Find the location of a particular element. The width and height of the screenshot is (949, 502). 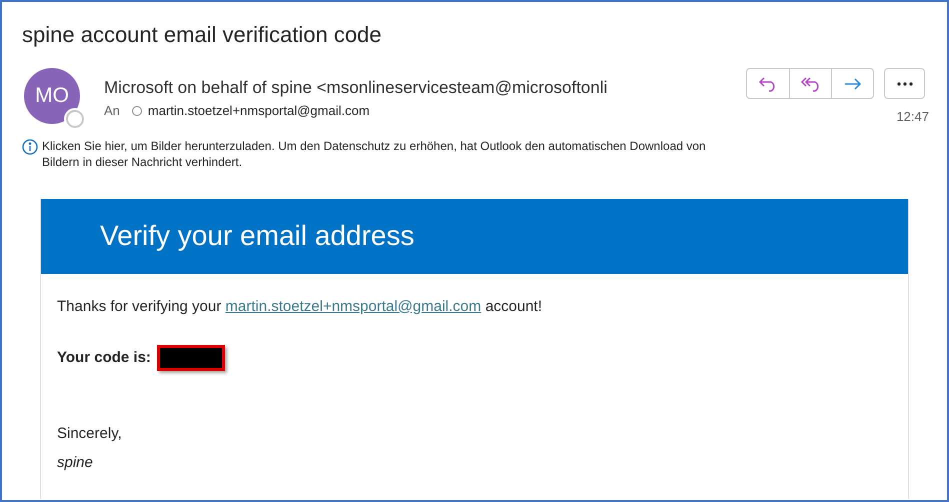

to-label: An is located at coordinates (112, 111).